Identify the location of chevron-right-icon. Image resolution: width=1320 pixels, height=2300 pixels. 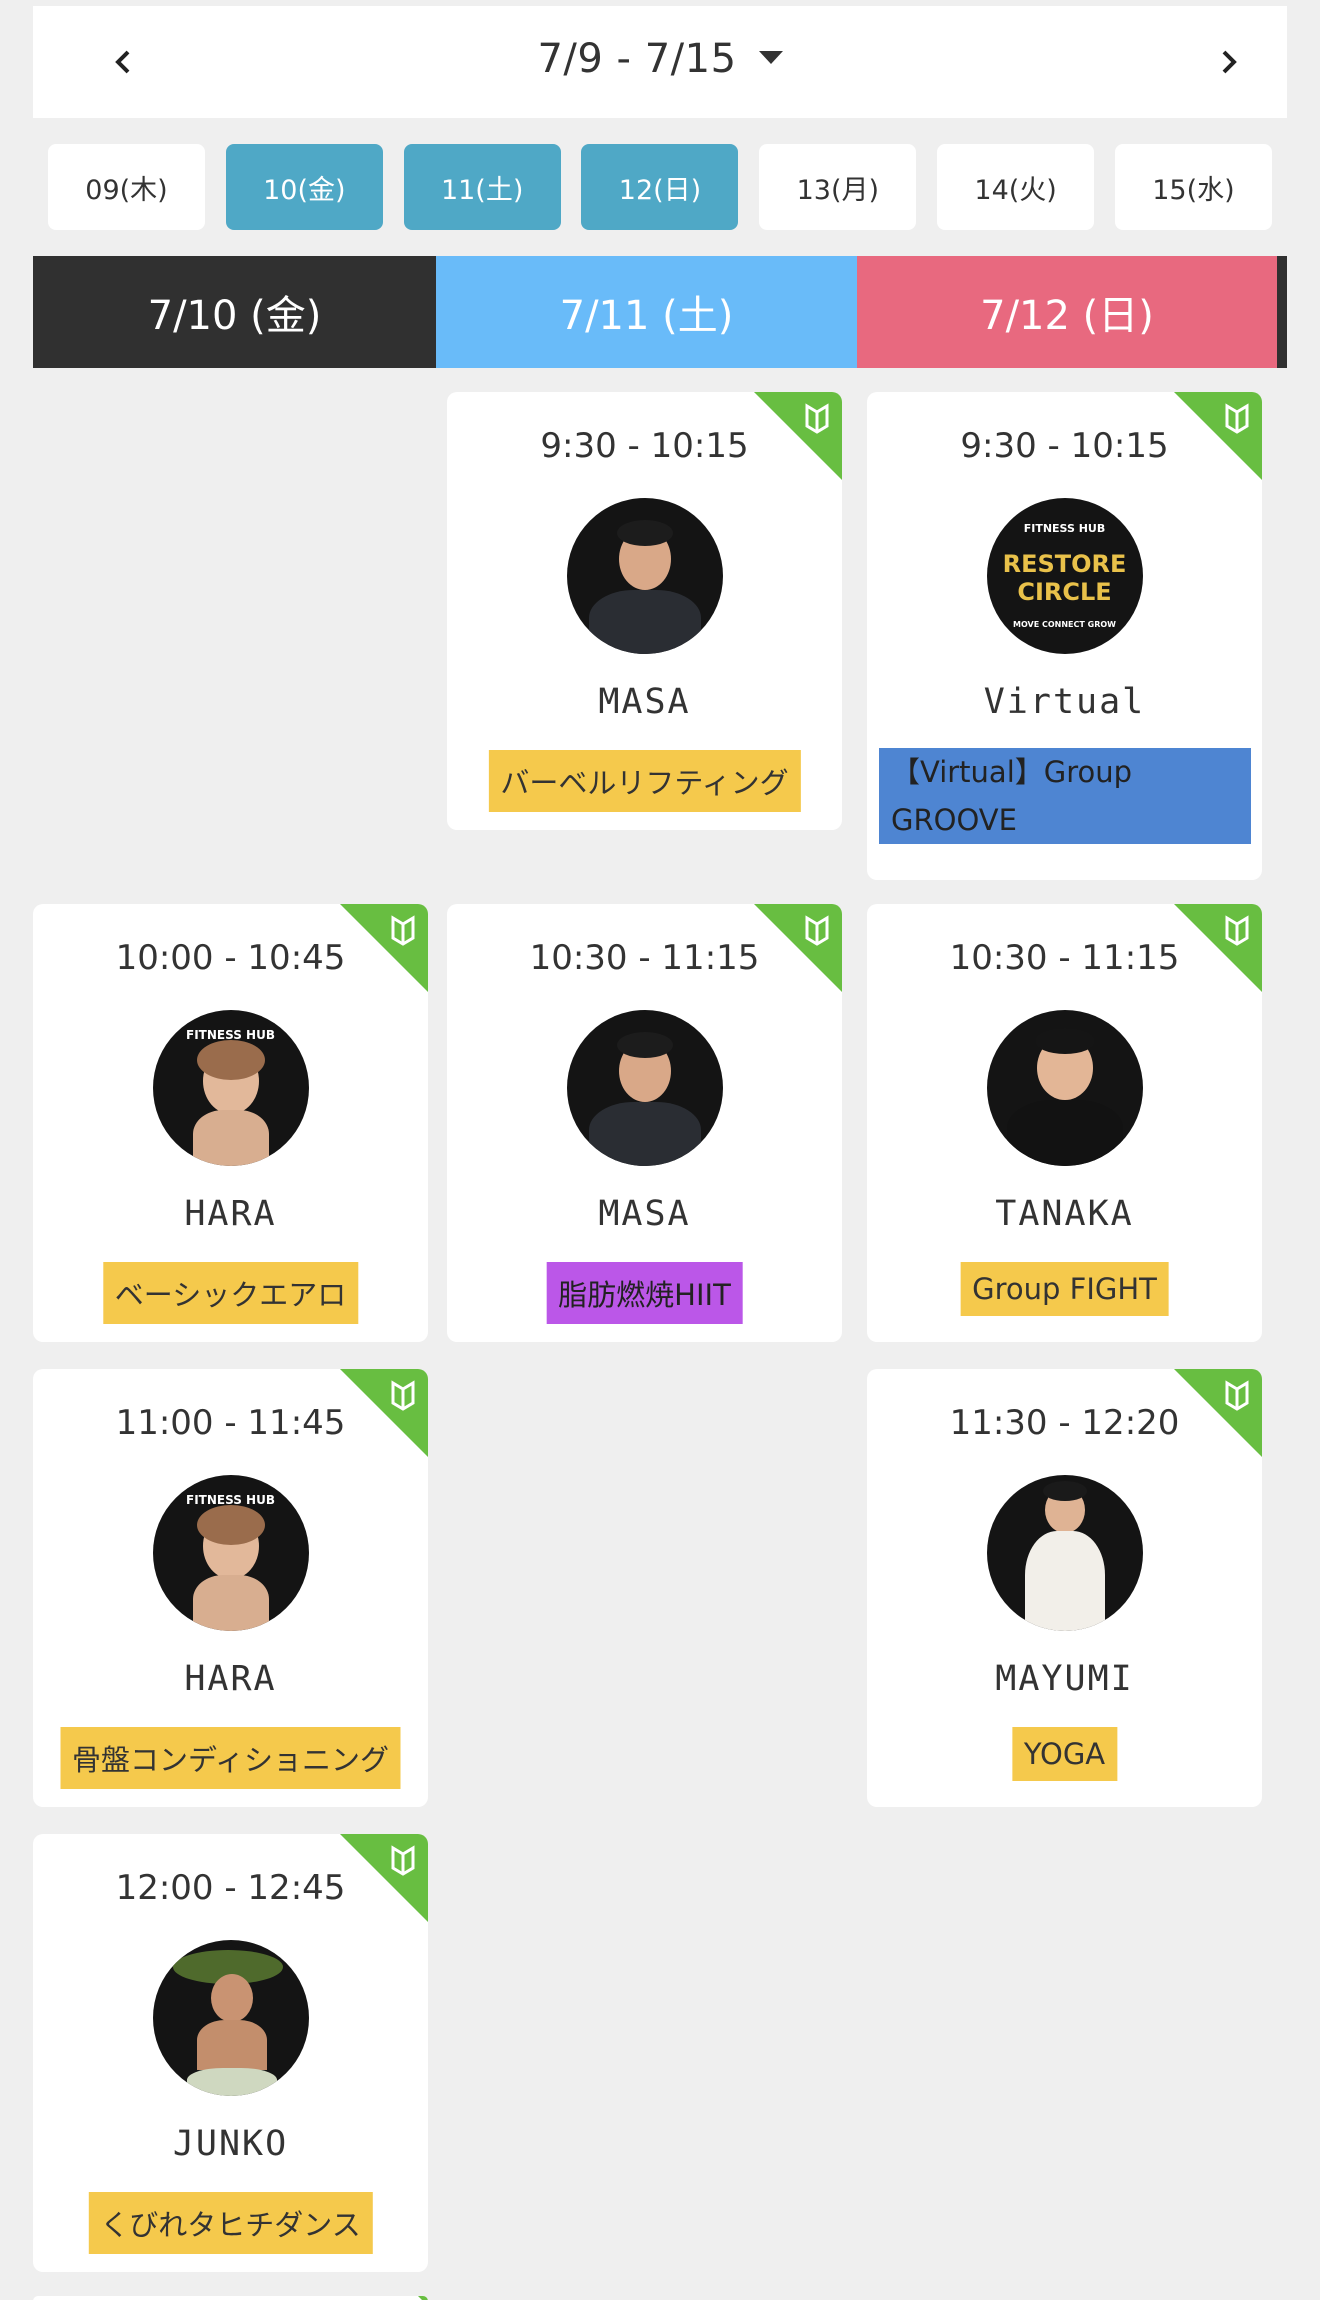
(1229, 62).